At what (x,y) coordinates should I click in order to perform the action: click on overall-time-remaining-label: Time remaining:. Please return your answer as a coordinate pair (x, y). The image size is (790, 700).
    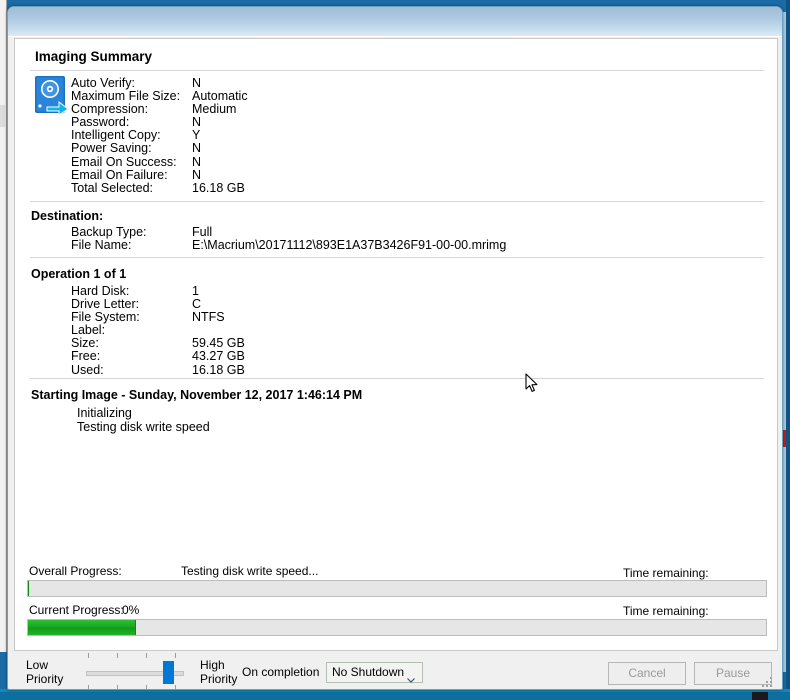
    Looking at the image, I should click on (666, 573).